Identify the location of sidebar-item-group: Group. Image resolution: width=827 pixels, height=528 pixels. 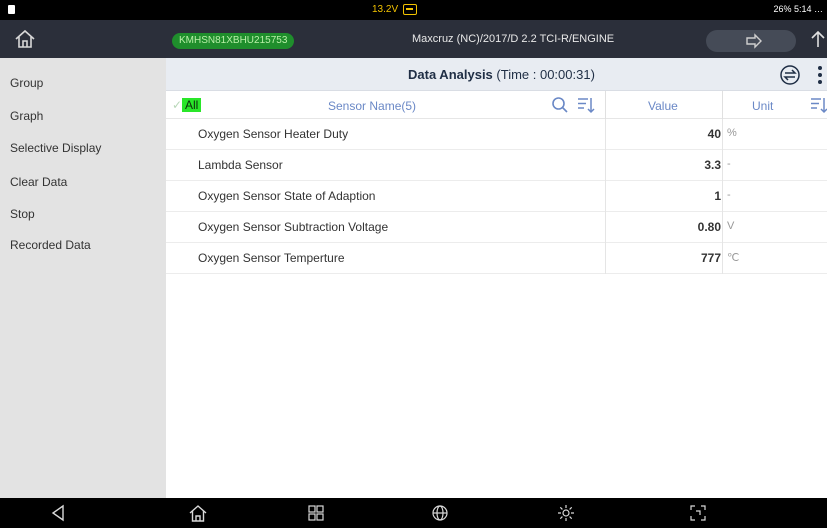
(26, 83).